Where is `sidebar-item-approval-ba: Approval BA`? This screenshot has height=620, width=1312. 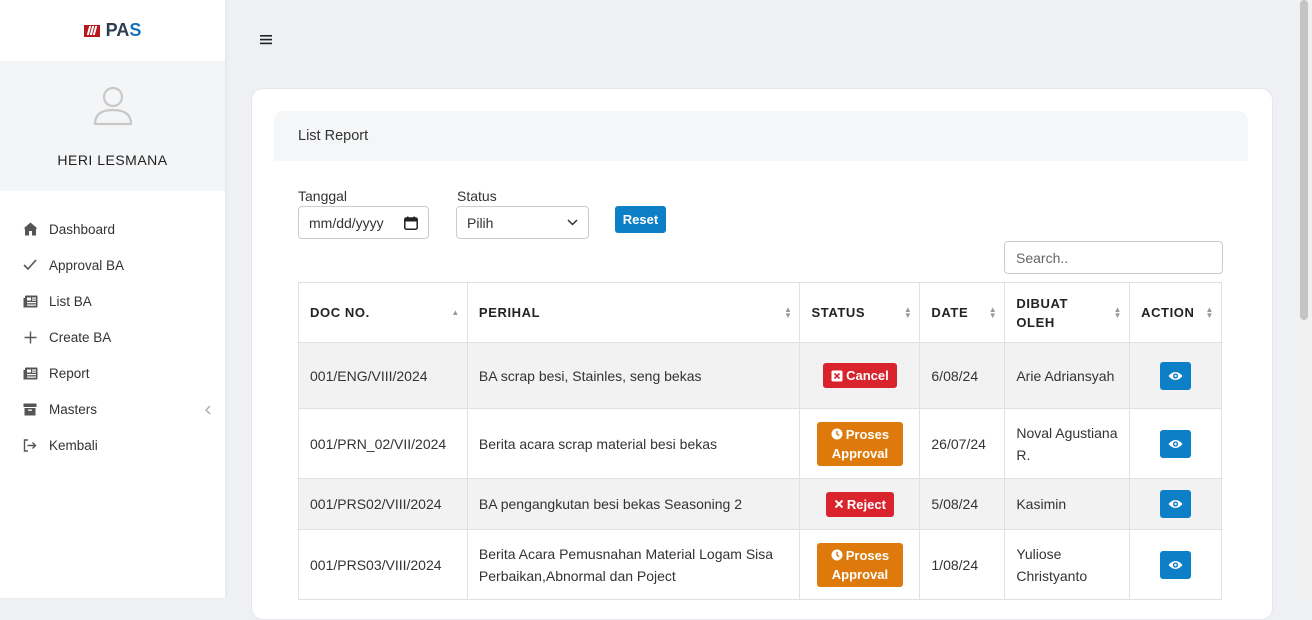 sidebar-item-approval-ba: Approval BA is located at coordinates (112, 265).